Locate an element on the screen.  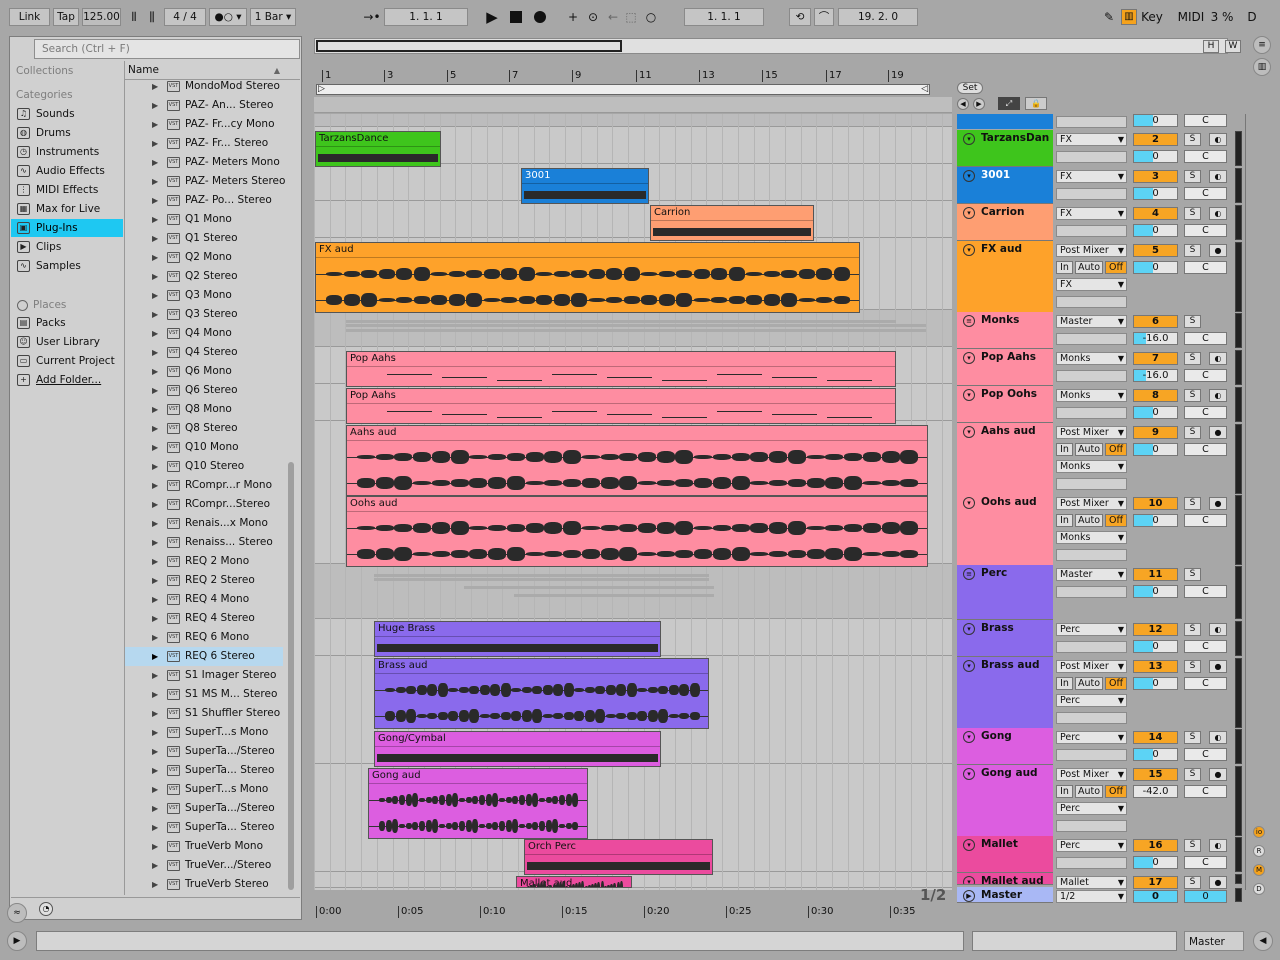
song-position: 1. 1. 1 is located at coordinates (426, 17).